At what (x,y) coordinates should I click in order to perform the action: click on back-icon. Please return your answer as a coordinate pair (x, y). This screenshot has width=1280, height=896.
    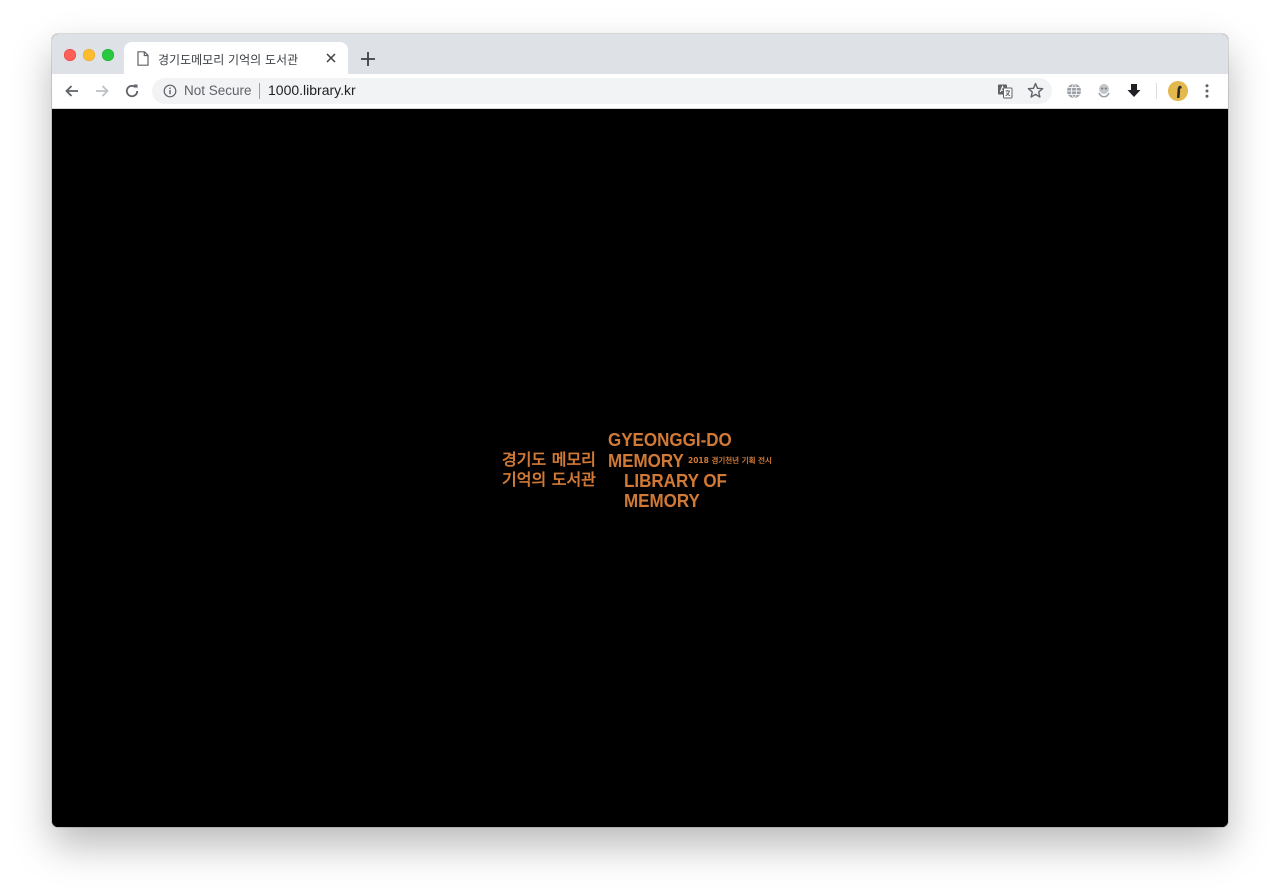
    Looking at the image, I should click on (72, 91).